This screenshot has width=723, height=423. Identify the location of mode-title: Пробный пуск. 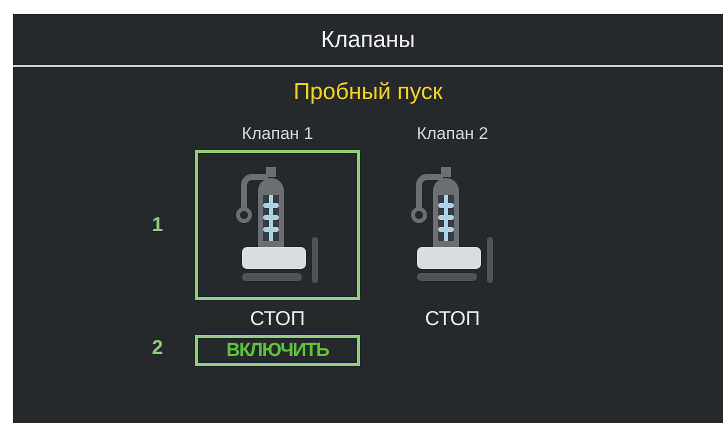
(368, 91).